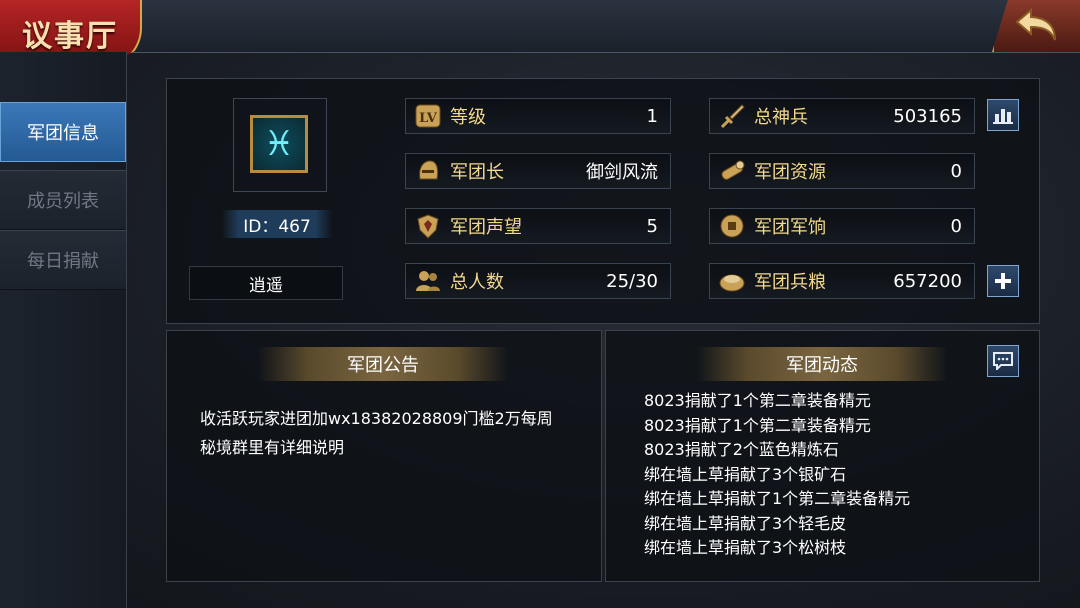  What do you see at coordinates (822, 364) in the screenshot?
I see `activity-title: 军团动态` at bounding box center [822, 364].